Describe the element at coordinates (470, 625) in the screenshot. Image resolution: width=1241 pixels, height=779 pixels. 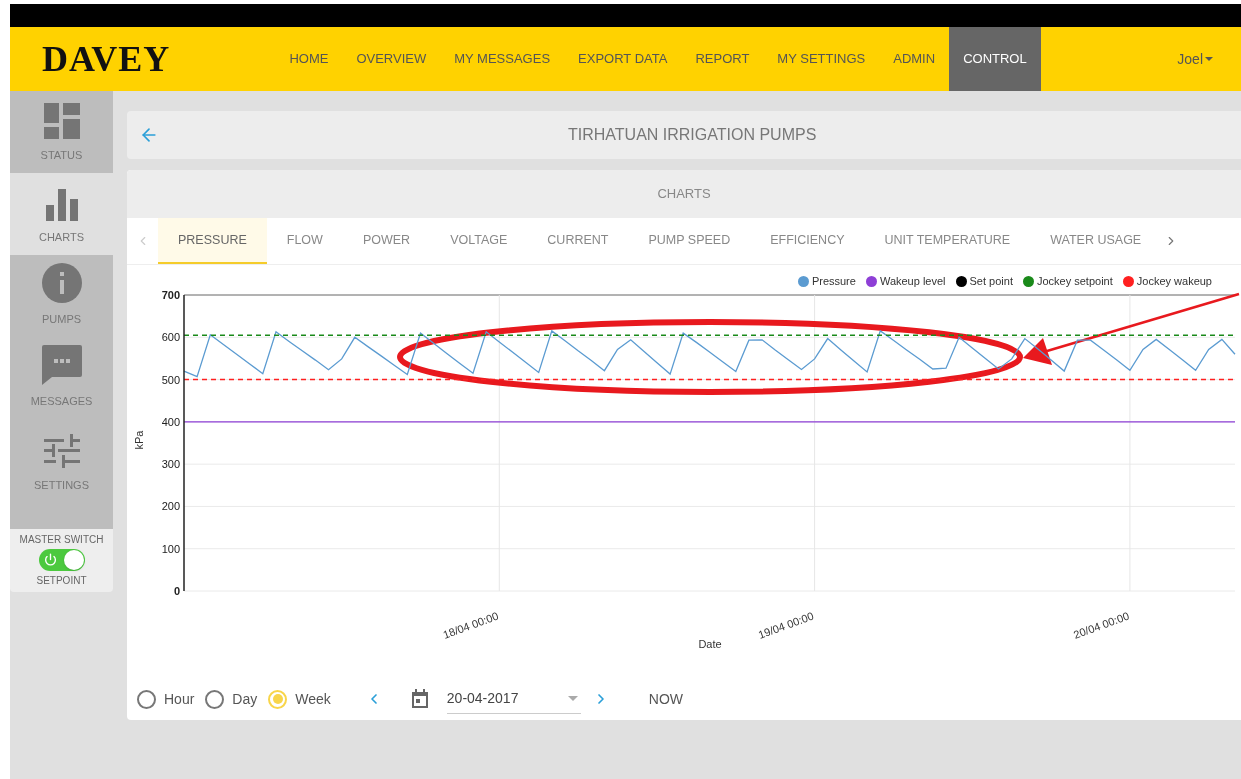
I see `x-tick-label: 18/04 00:00` at that location.